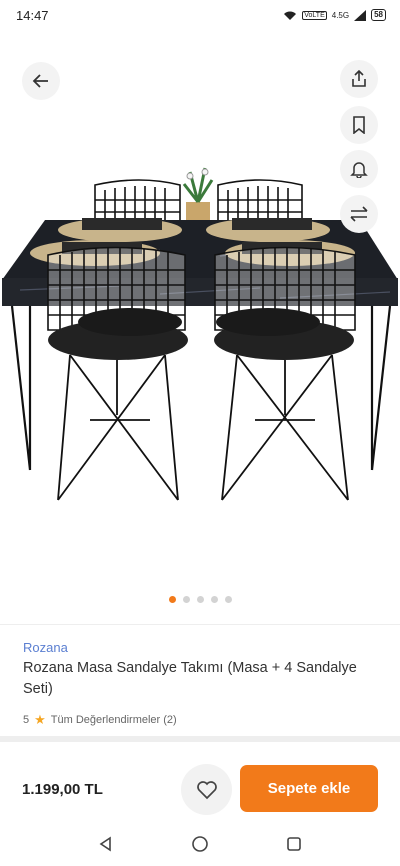 This screenshot has height=866, width=400. I want to click on notify-button, so click(359, 169).